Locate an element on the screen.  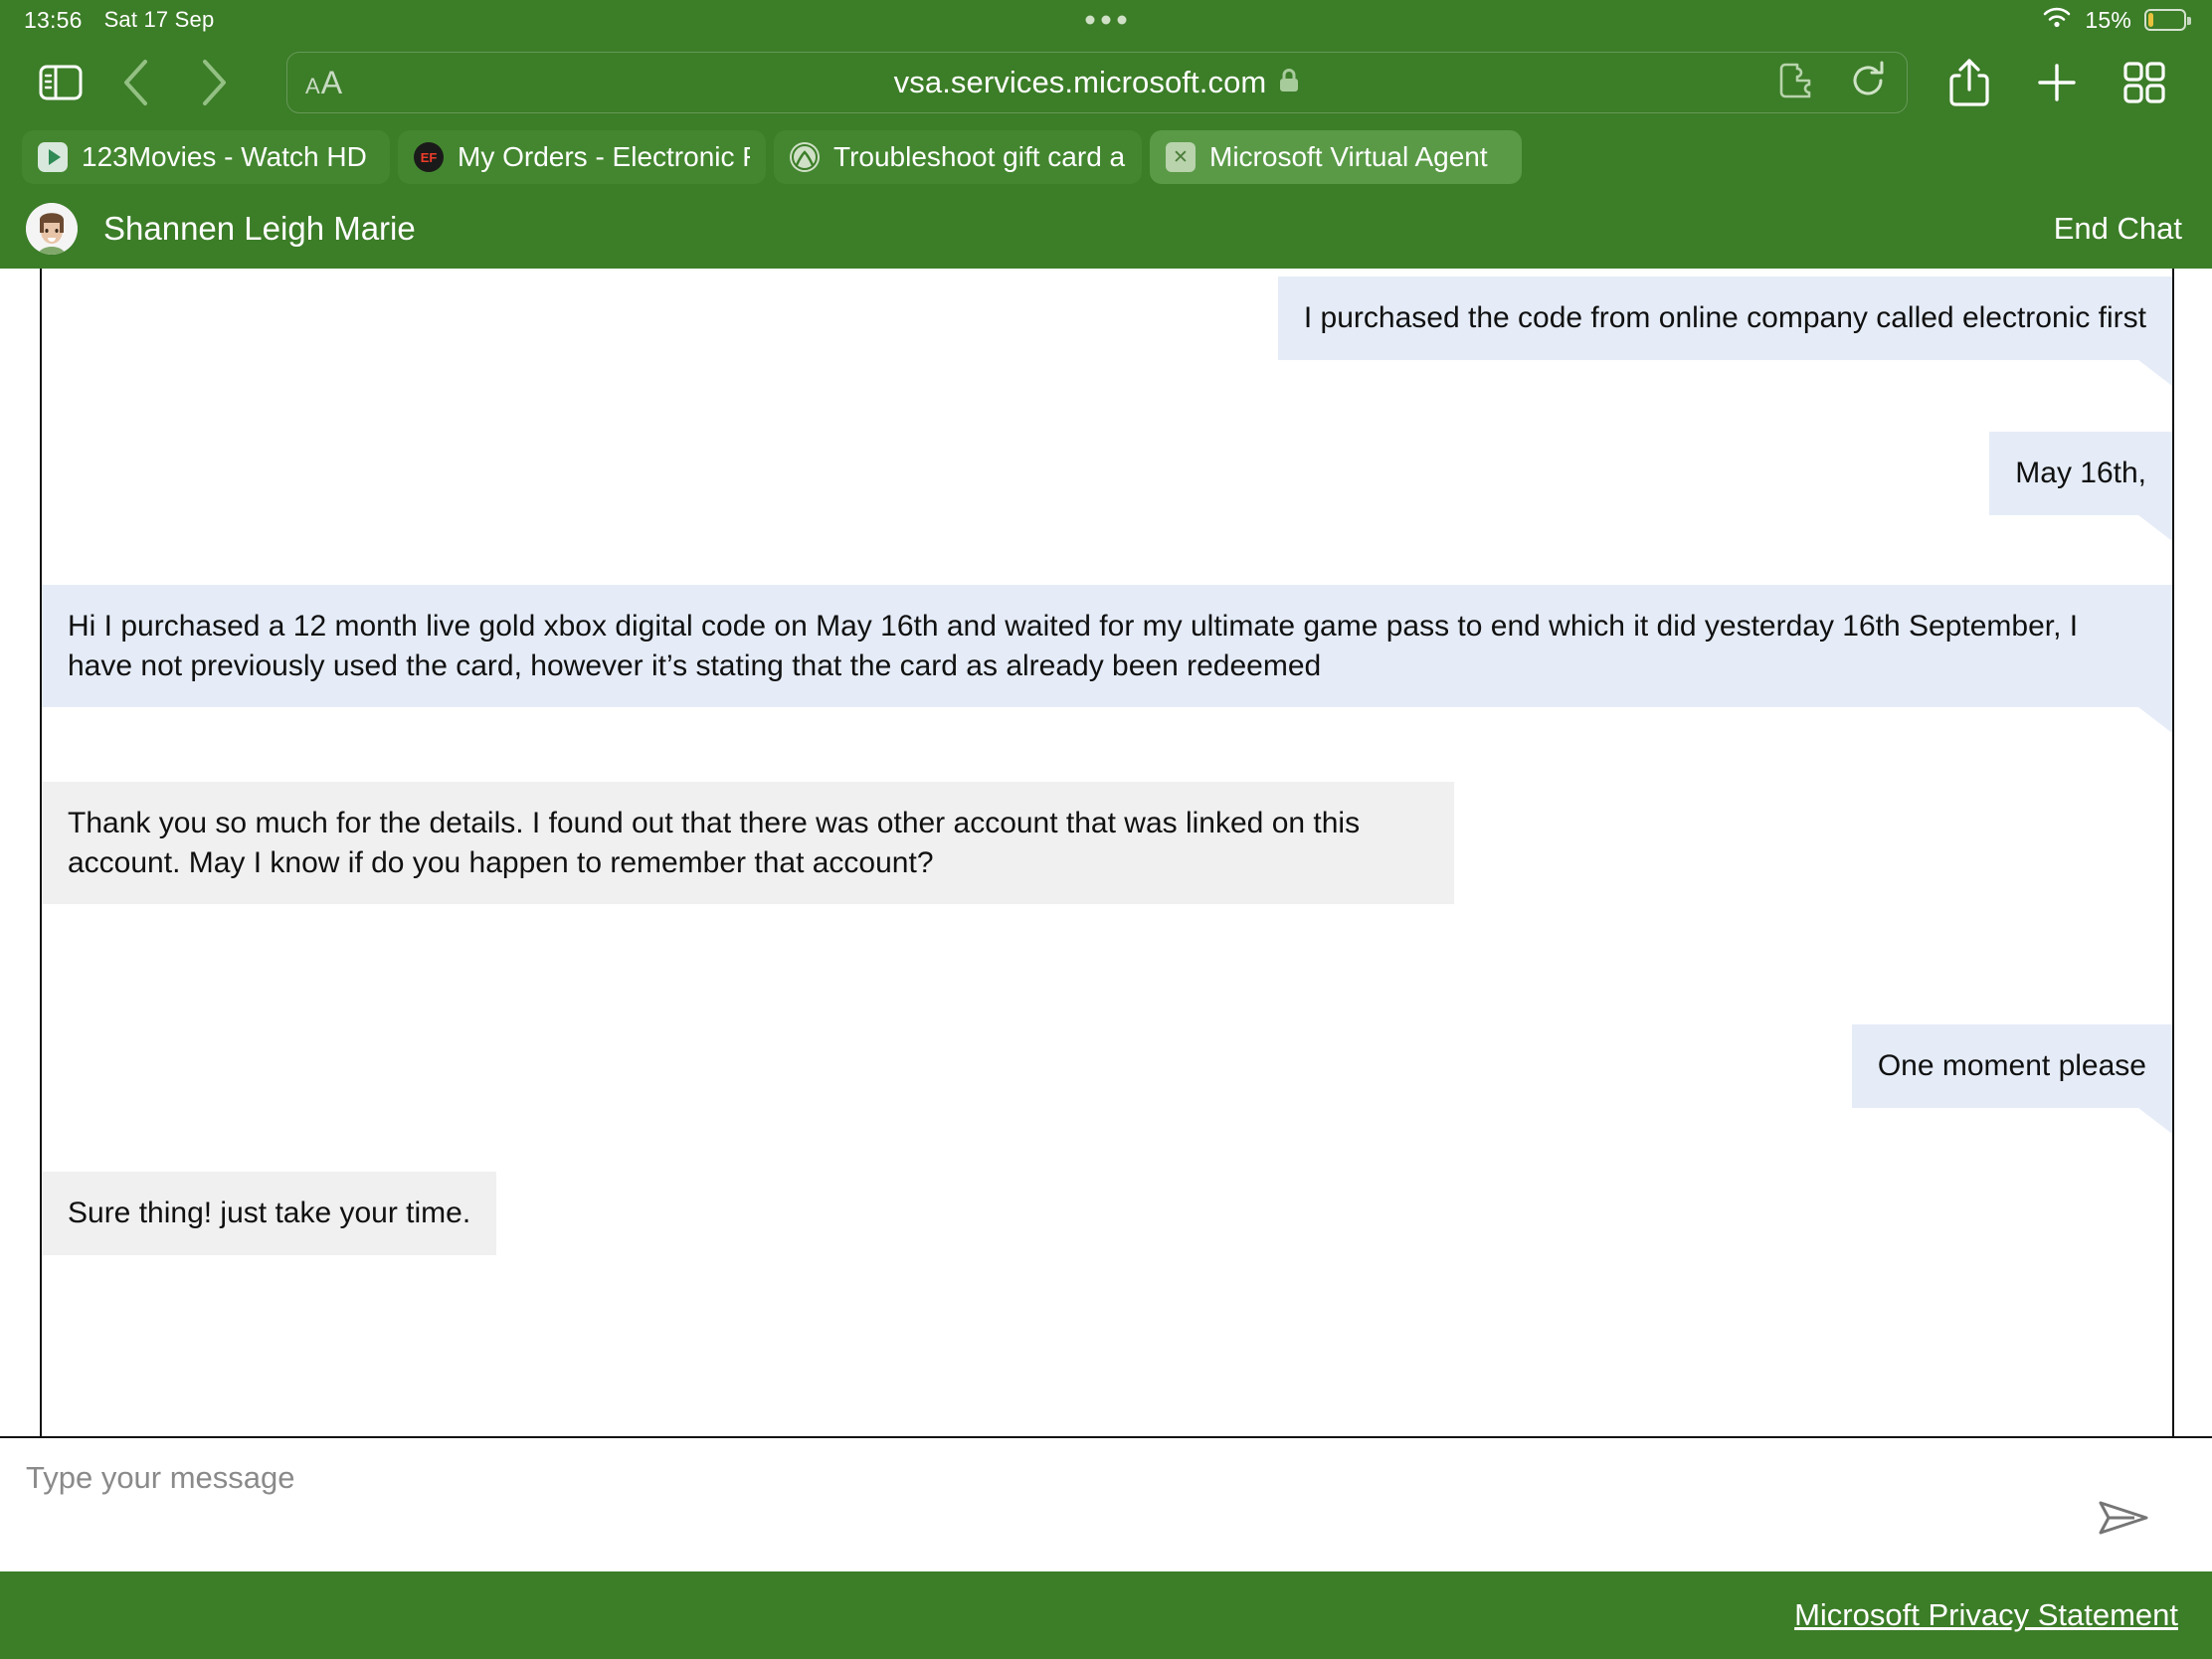
user-message-bubble: May 16th, is located at coordinates (2080, 486).